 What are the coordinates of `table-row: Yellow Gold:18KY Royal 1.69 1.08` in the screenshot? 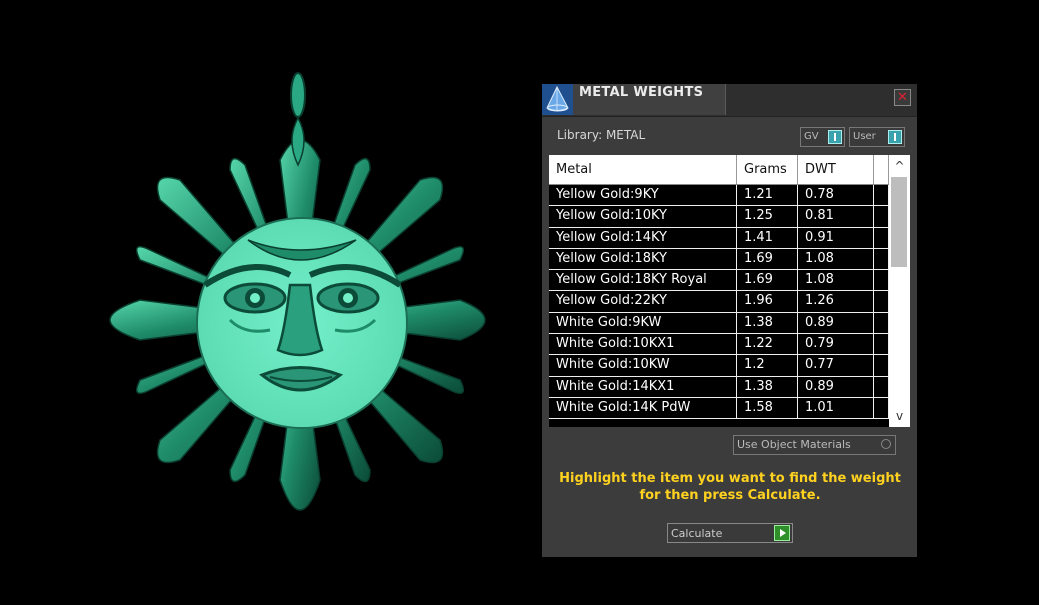 It's located at (719, 281).